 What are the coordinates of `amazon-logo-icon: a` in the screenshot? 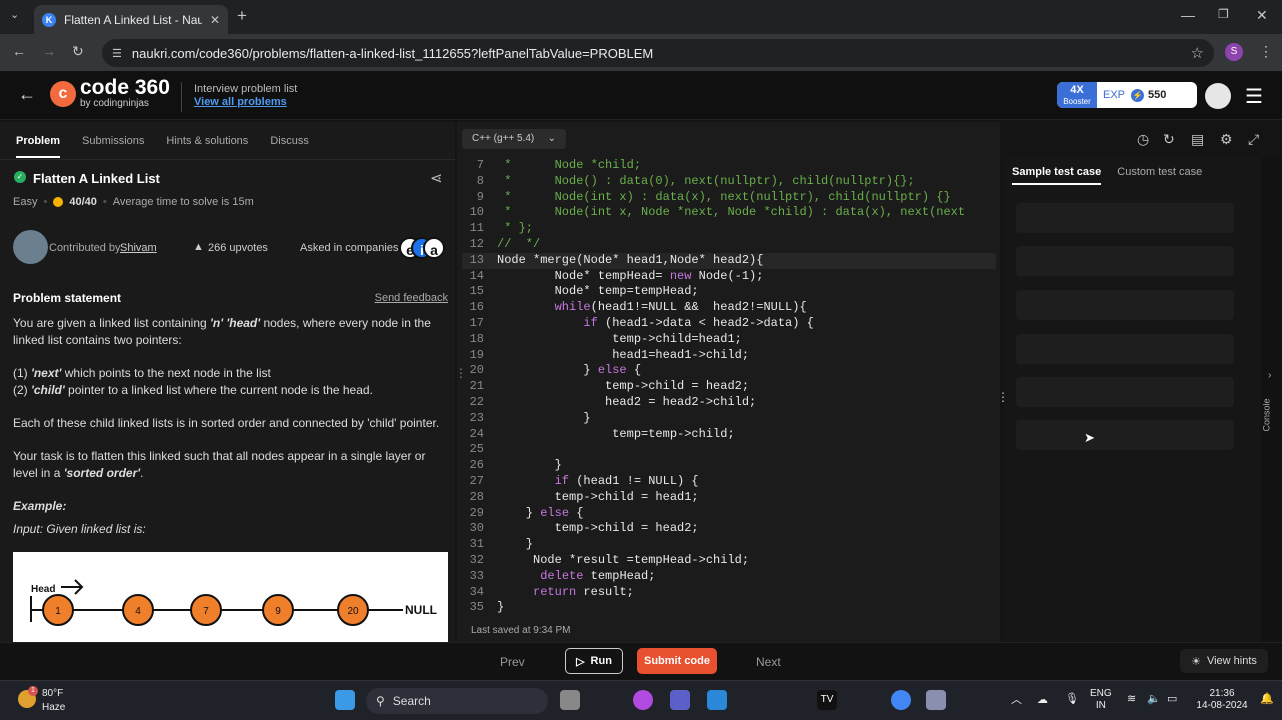 It's located at (434, 248).